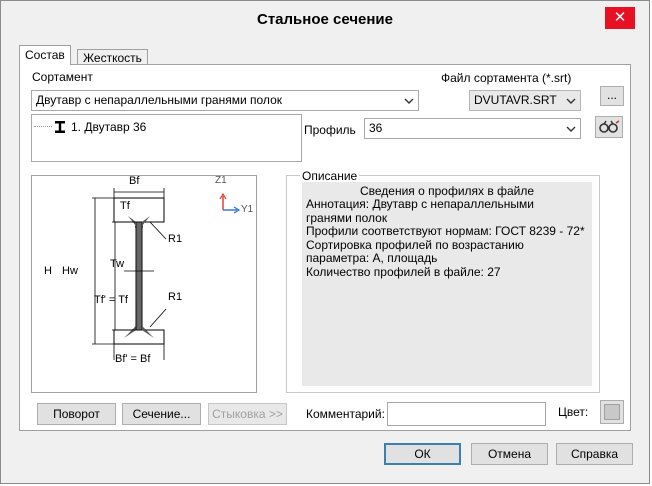  I want to click on tree-line, so click(43, 126).